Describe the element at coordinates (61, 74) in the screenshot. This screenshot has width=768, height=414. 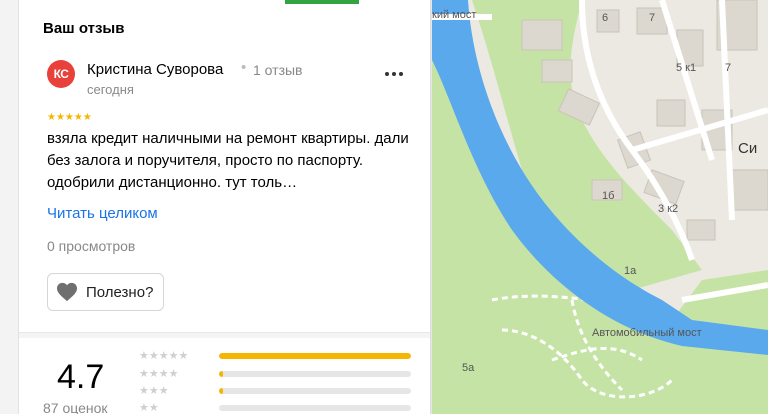
I see `avatar: КС` at that location.